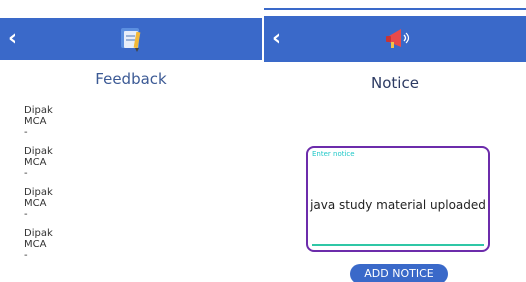 This screenshot has height=282, width=526. Describe the element at coordinates (131, 79) in the screenshot. I see `page-title: Feedback` at that location.